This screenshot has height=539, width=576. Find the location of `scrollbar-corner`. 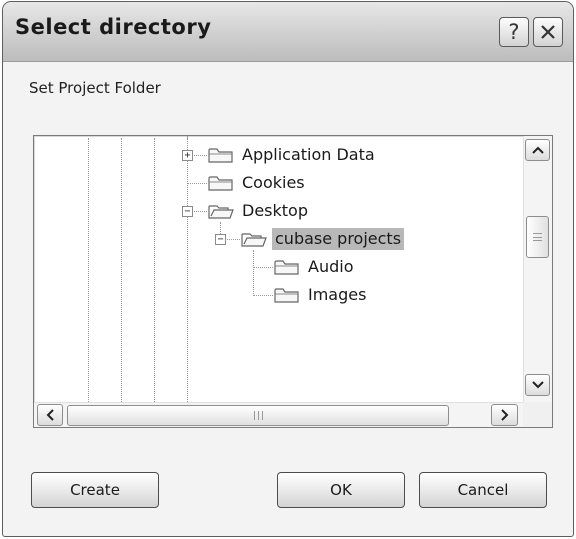

scrollbar-corner is located at coordinates (537, 414).